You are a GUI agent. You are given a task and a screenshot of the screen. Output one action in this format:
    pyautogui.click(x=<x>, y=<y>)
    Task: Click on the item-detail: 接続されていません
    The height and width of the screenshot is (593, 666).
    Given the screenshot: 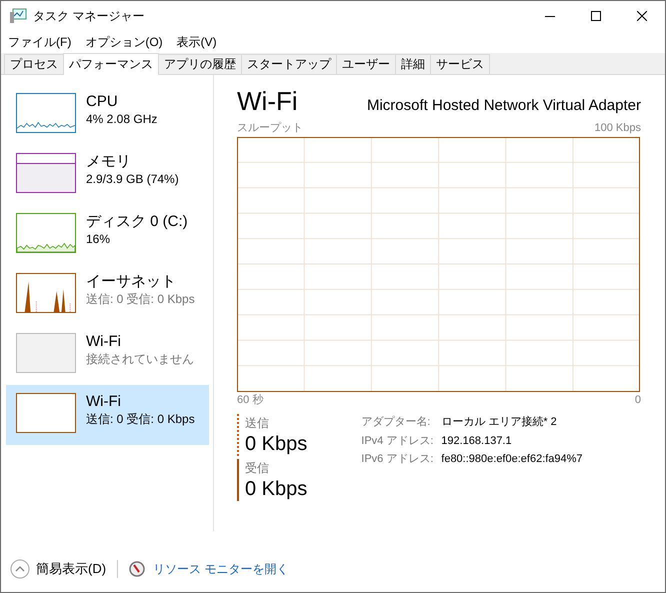 What is the action you would take?
    pyautogui.click(x=140, y=359)
    